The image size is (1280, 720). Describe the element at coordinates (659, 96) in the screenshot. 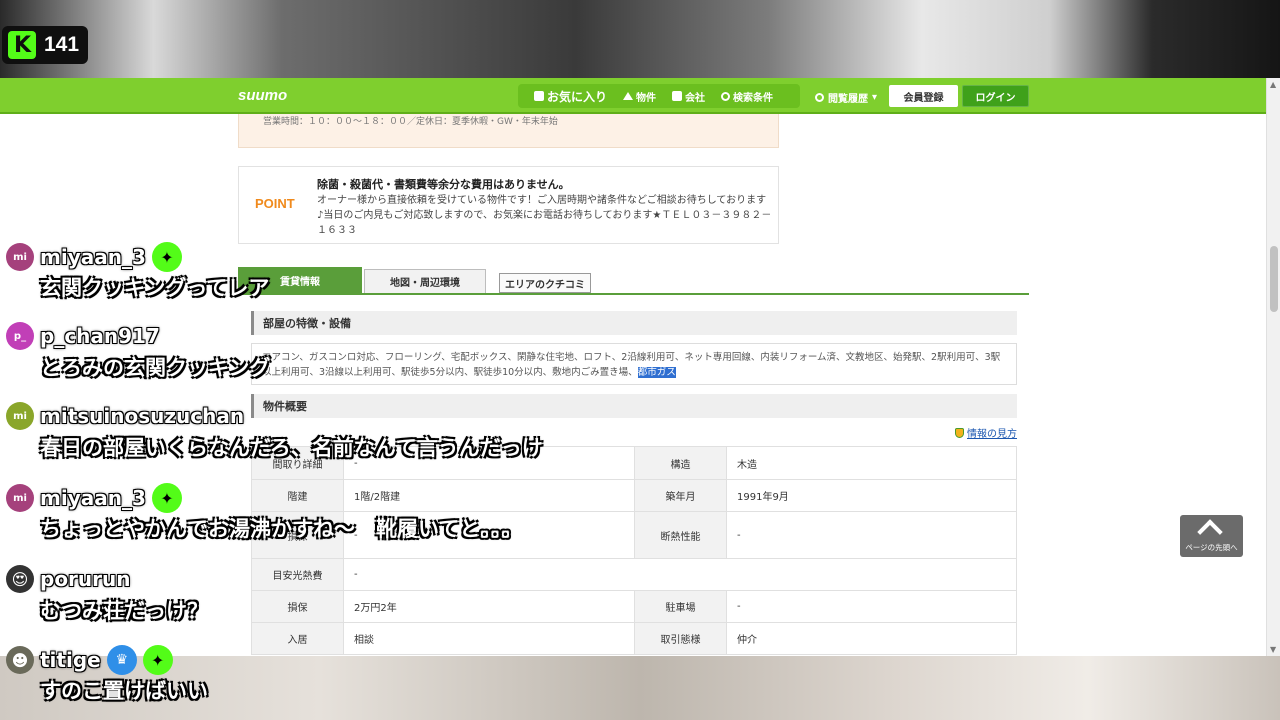

I see `main-nav: お気に入り 物件 会社 検索条件` at that location.